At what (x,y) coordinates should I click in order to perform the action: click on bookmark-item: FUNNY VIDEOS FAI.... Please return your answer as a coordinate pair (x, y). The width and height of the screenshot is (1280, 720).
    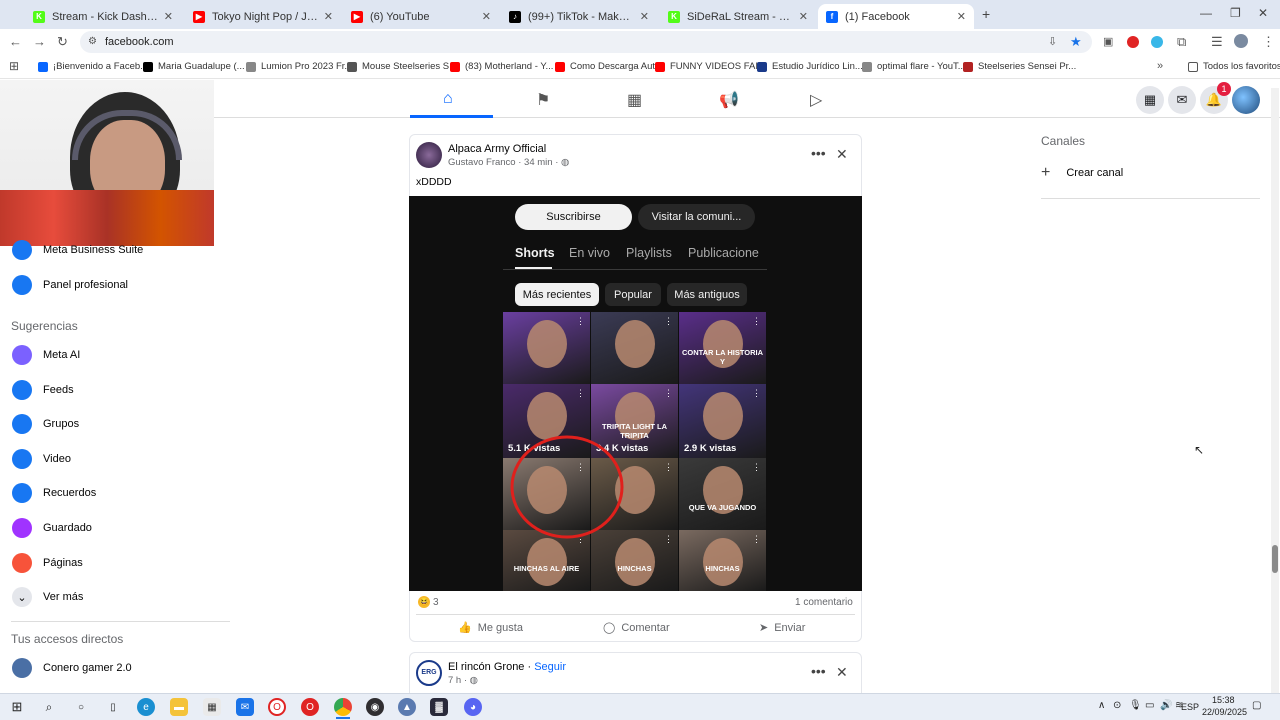
    Looking at the image, I should click on (710, 66).